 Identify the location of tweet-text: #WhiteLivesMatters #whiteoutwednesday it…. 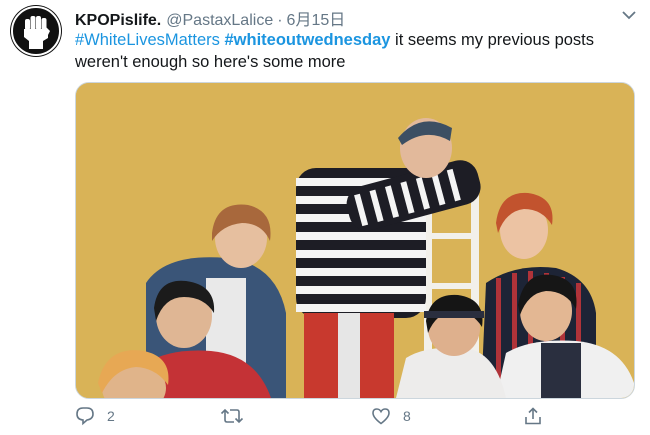
(357, 51).